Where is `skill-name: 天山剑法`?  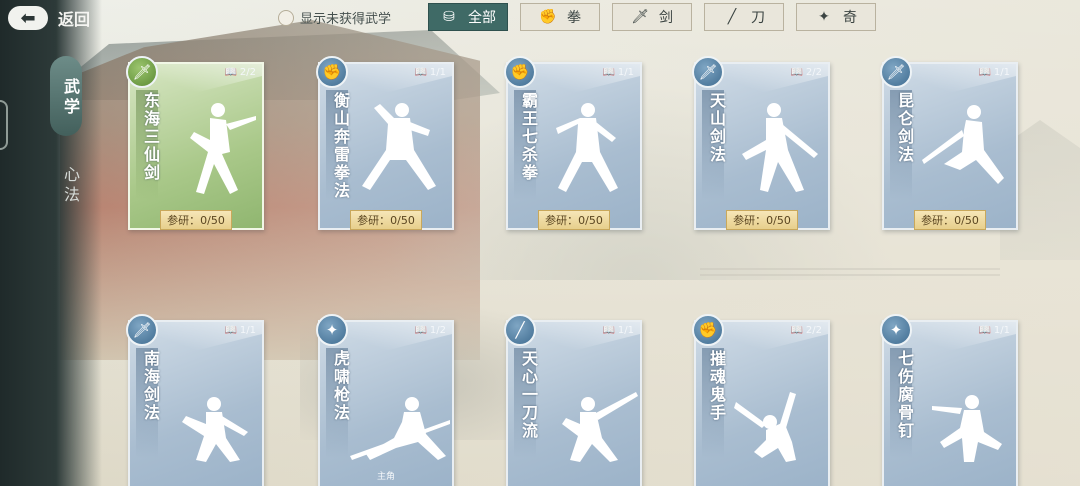 skill-name: 天山剑法 is located at coordinates (716, 128).